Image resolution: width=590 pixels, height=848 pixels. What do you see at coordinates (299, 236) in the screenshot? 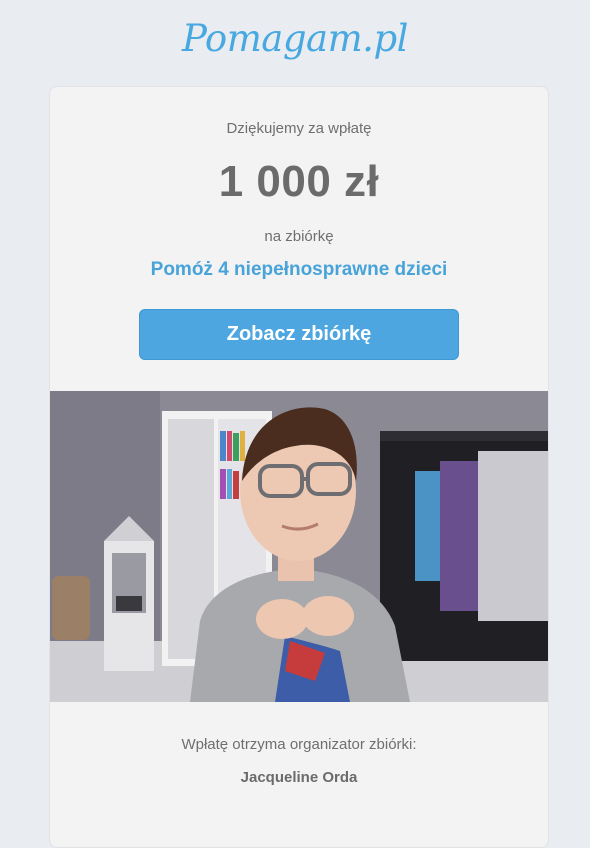
I see `to-fundraiser-text: na zbiórkę` at bounding box center [299, 236].